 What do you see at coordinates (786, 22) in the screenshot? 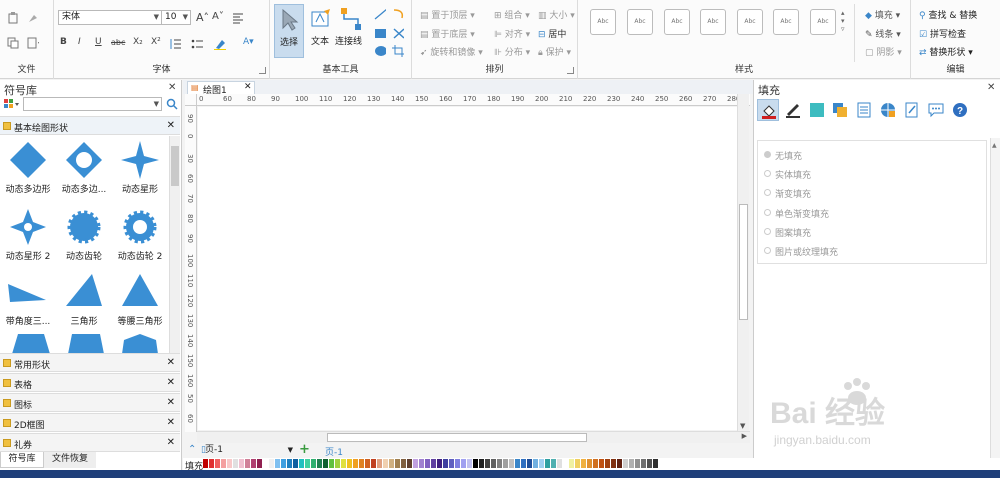
I see `style-preset-6: Abc` at bounding box center [786, 22].